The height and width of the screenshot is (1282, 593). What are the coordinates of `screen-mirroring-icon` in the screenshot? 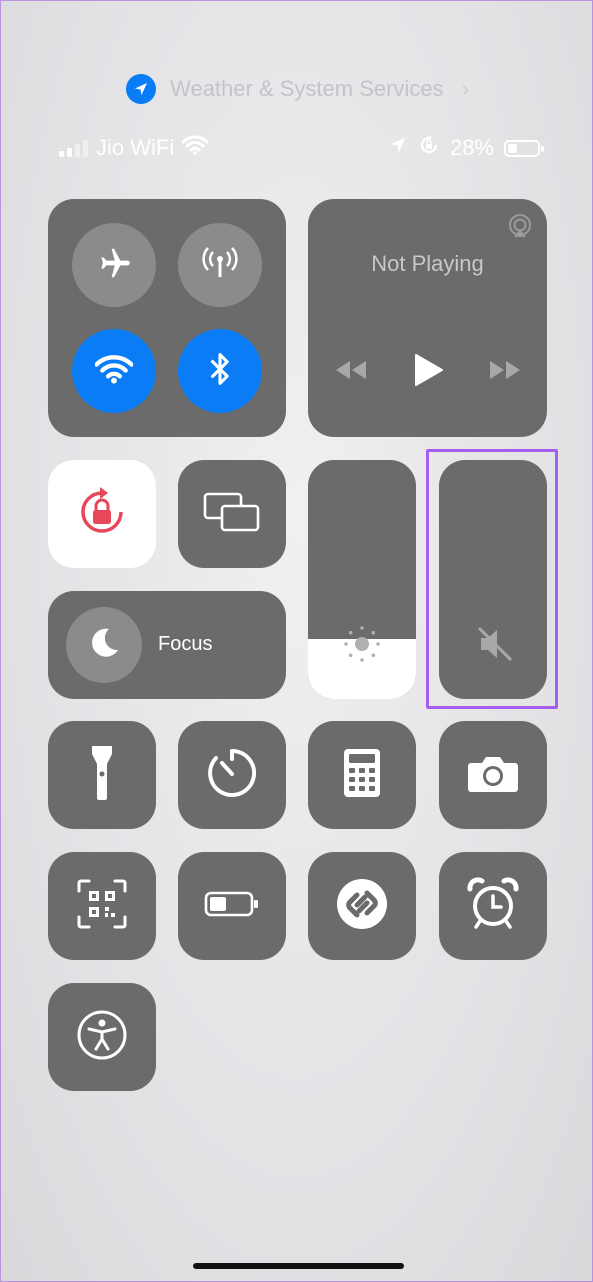 It's located at (232, 514).